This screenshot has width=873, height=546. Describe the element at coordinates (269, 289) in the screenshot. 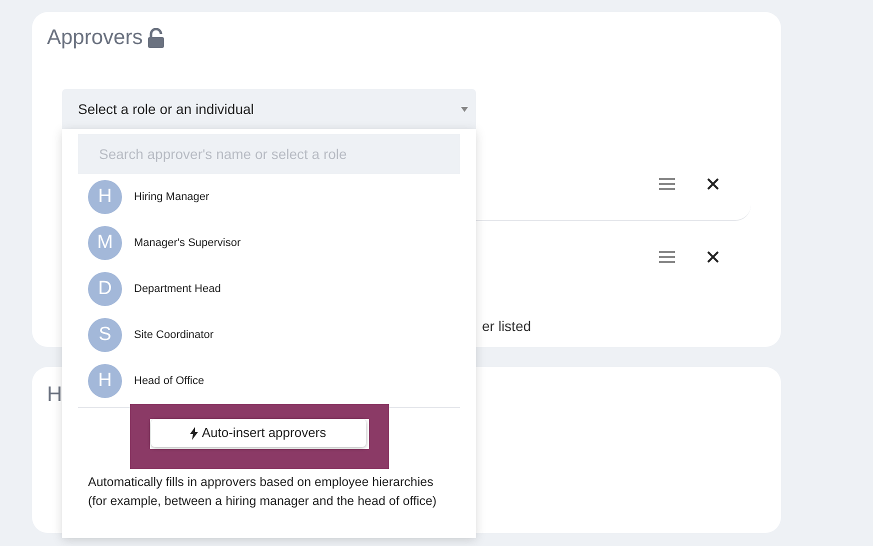

I see `role-option: D Department Head` at that location.